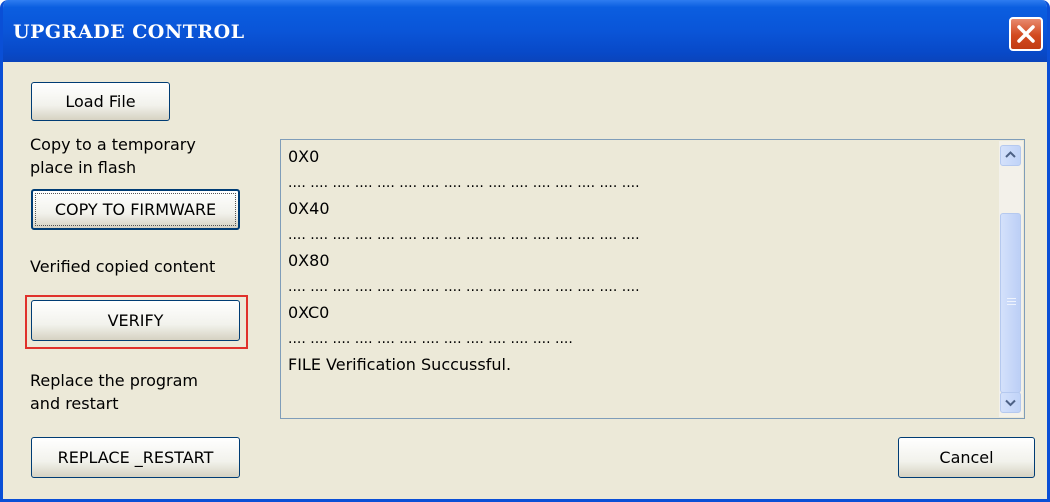 The height and width of the screenshot is (502, 1050). I want to click on vertical-scrollbar, so click(1011, 279).